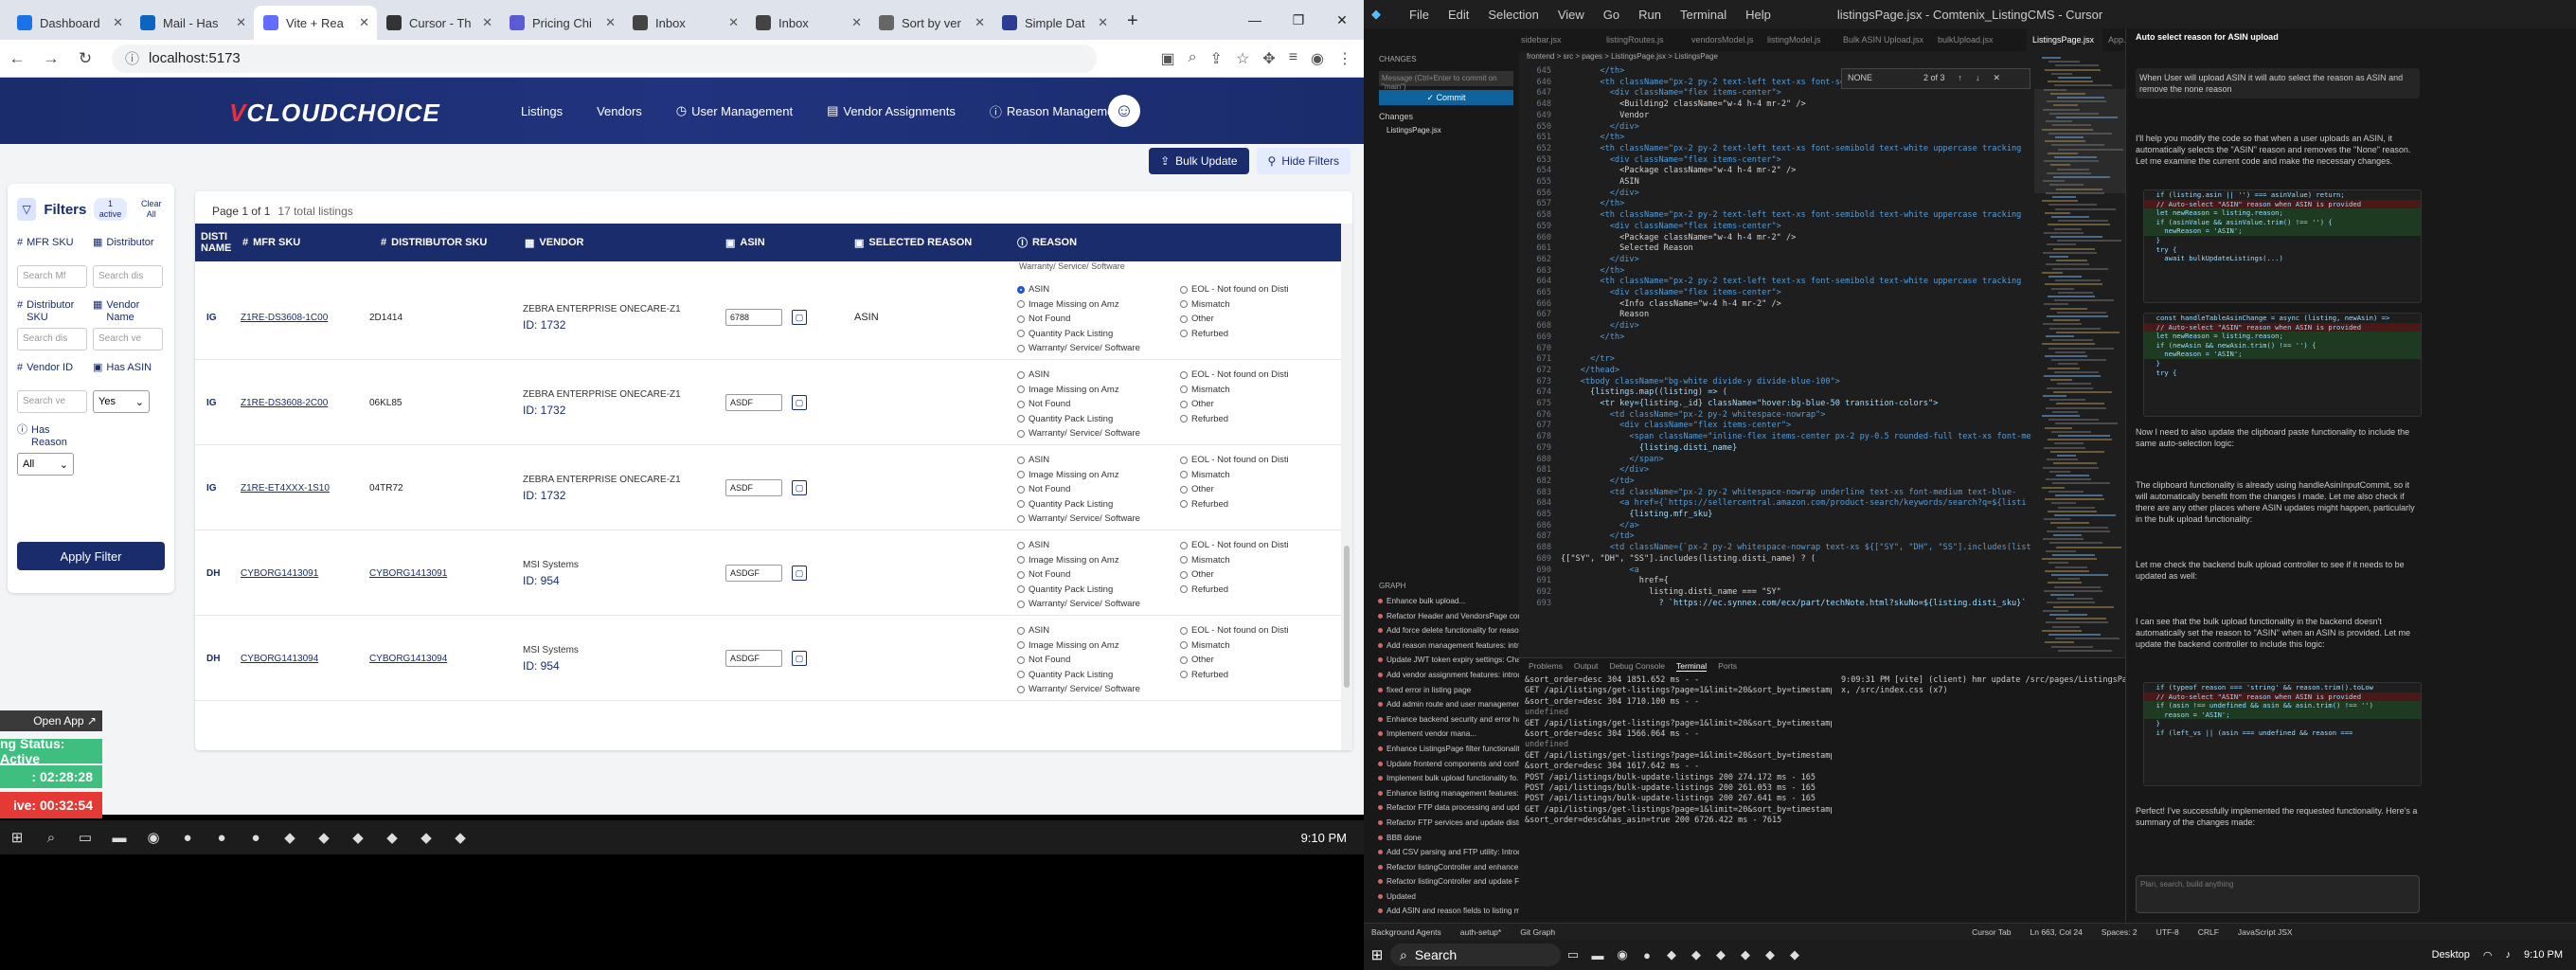 The image size is (2576, 970). I want to click on mfr-sku-input: Search Mf, so click(52, 276).